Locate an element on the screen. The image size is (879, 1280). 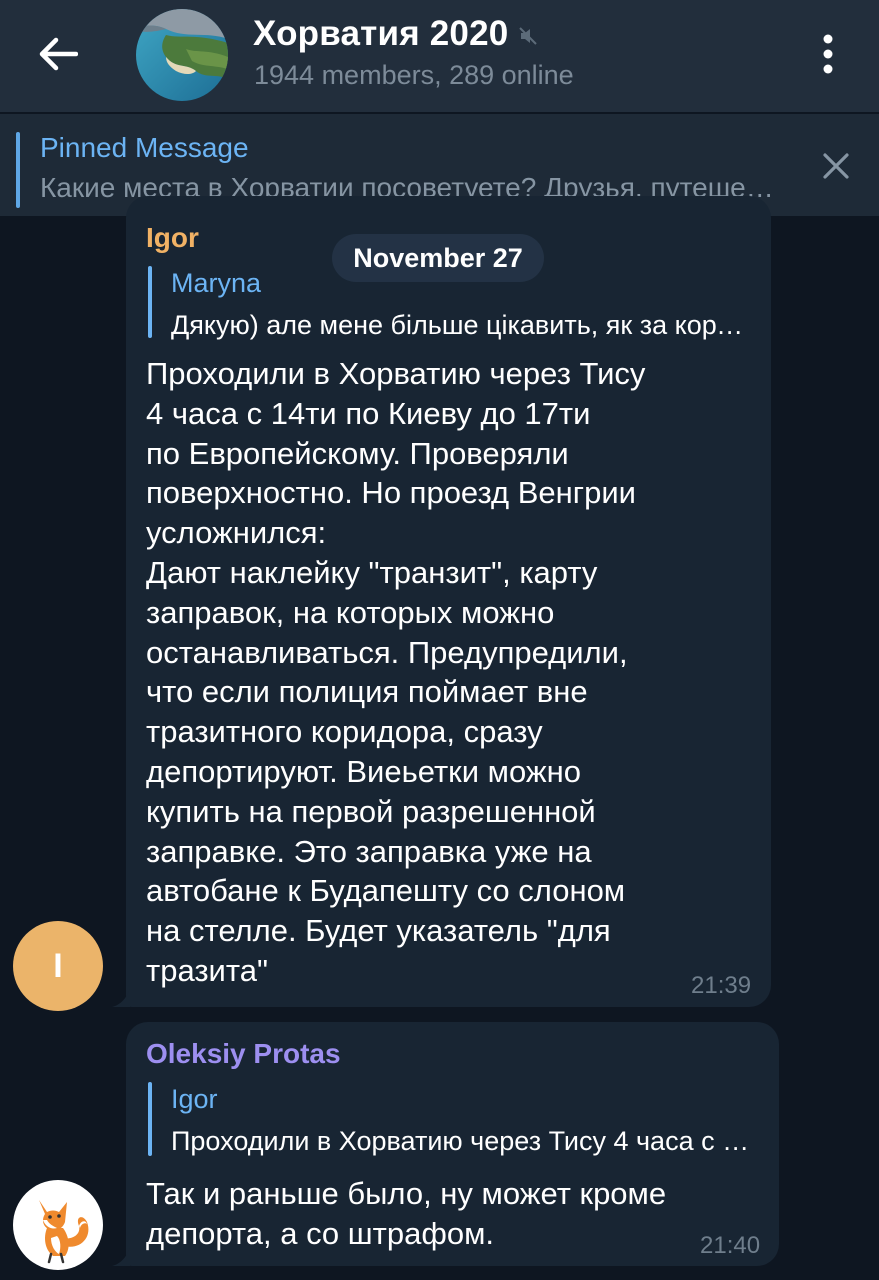
message-time: 21:39 is located at coordinates (721, 985).